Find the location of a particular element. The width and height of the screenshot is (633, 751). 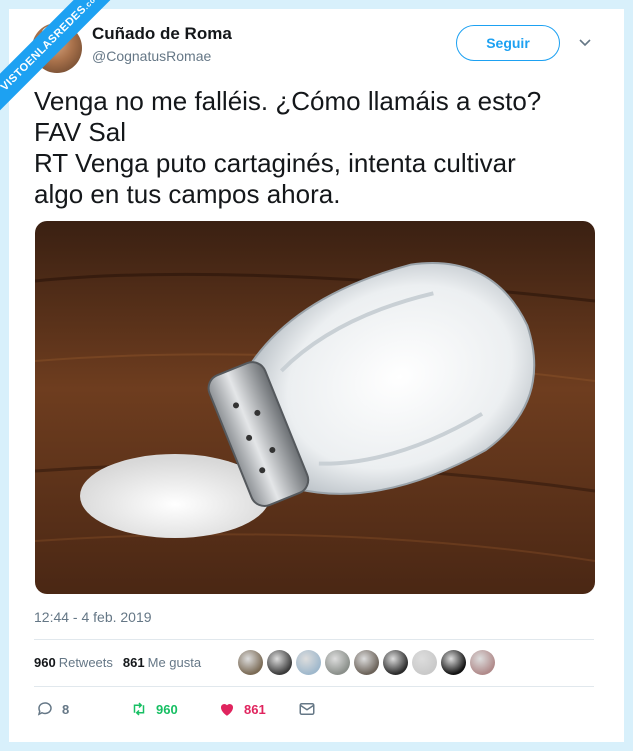

like-button: 861 is located at coordinates (258, 709).